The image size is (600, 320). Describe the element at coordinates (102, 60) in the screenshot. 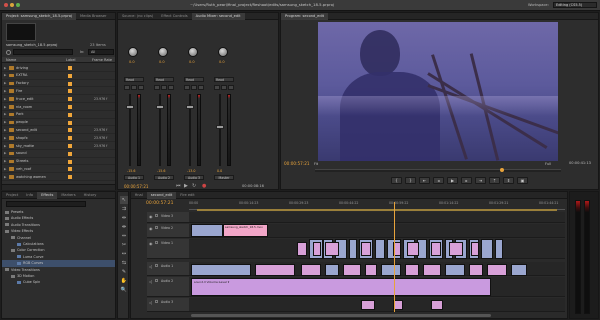

I see `column-frame-rate: Frame Rate` at that location.